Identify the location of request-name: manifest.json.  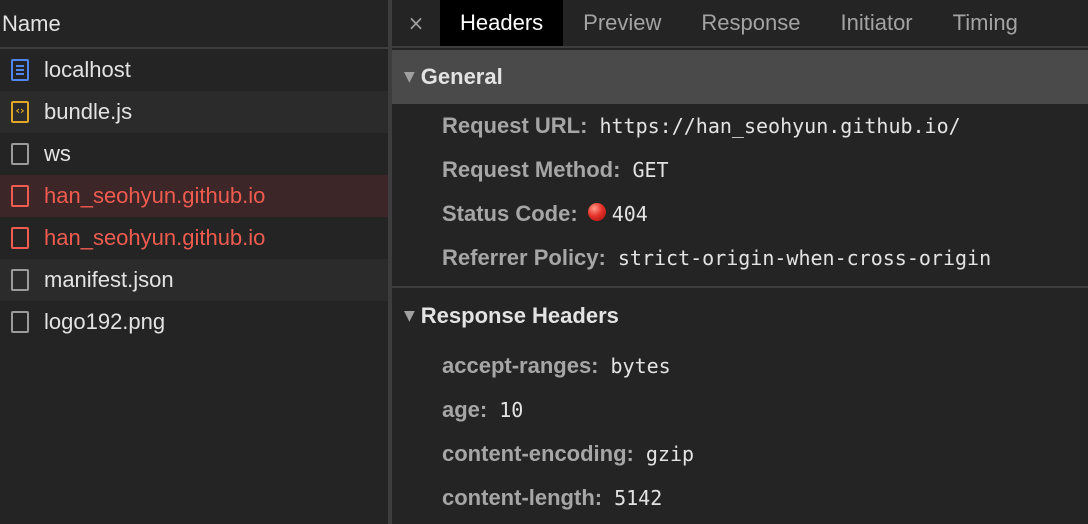
(109, 279).